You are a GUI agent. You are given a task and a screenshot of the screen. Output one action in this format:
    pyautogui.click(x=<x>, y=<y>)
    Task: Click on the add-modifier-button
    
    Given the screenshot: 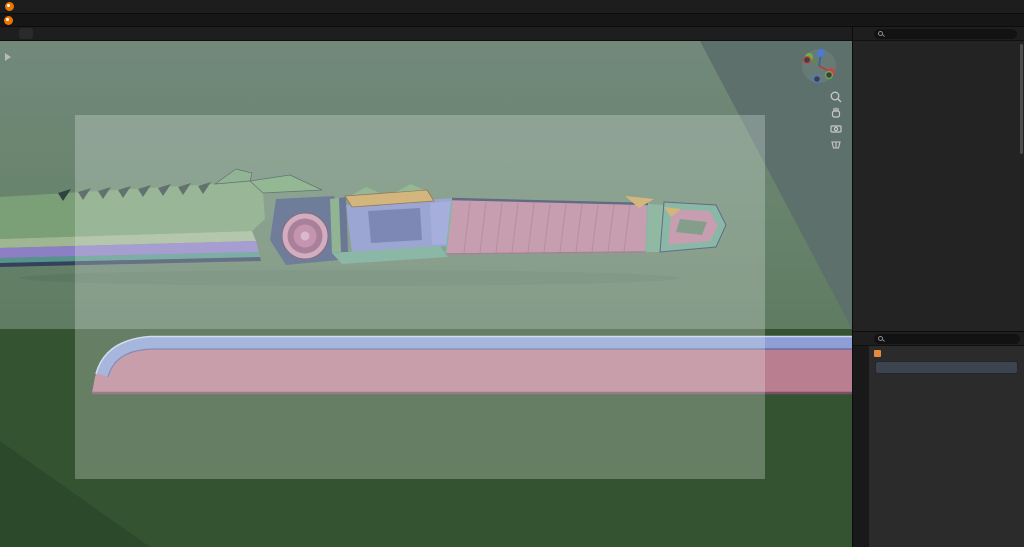 What is the action you would take?
    pyautogui.click(x=946, y=367)
    